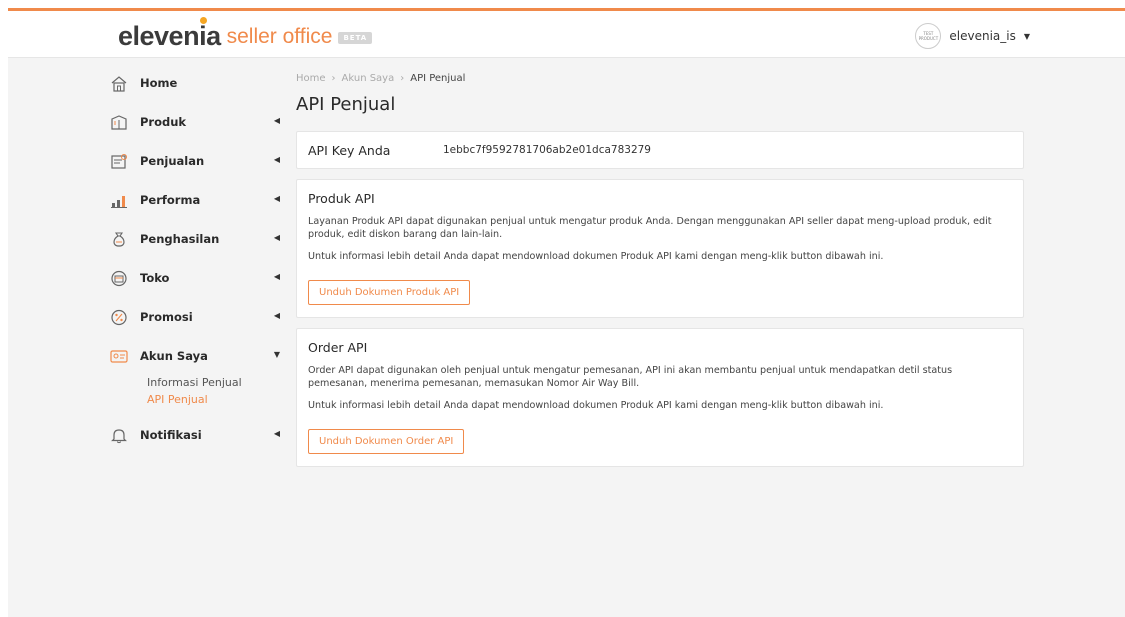 The height and width of the screenshot is (617, 1125). I want to click on sidebar-item-label: Akun Saya, so click(174, 356).